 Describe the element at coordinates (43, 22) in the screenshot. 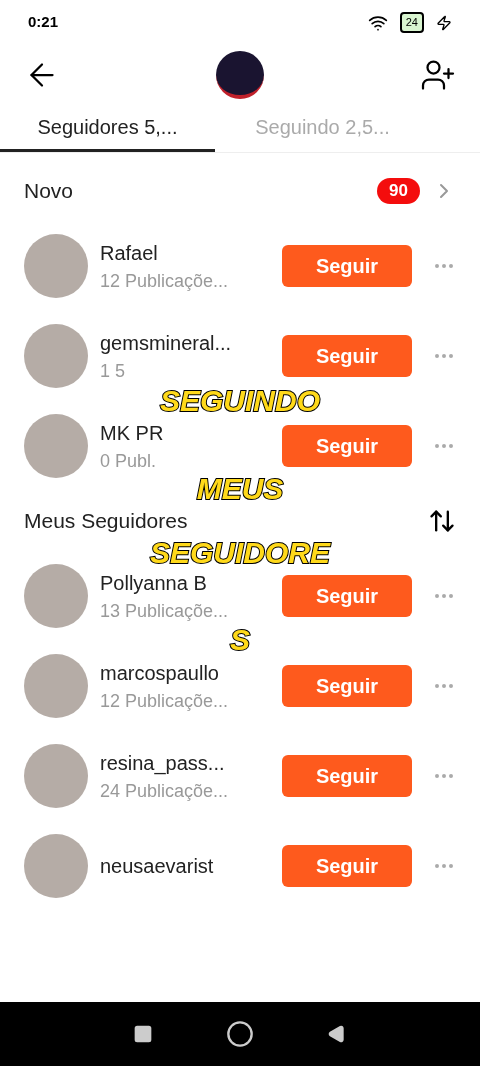

I see `status-time: 0:21` at that location.